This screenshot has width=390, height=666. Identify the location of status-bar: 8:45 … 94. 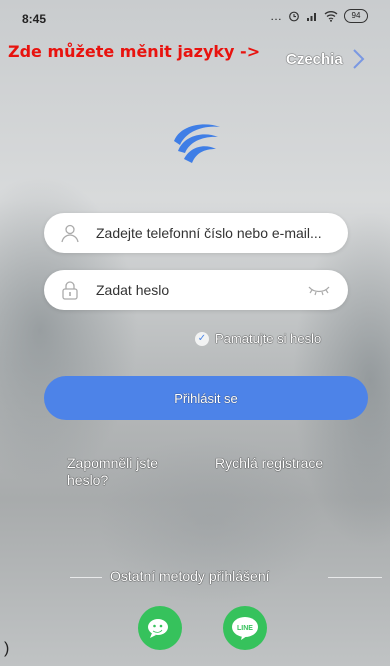
(195, 17).